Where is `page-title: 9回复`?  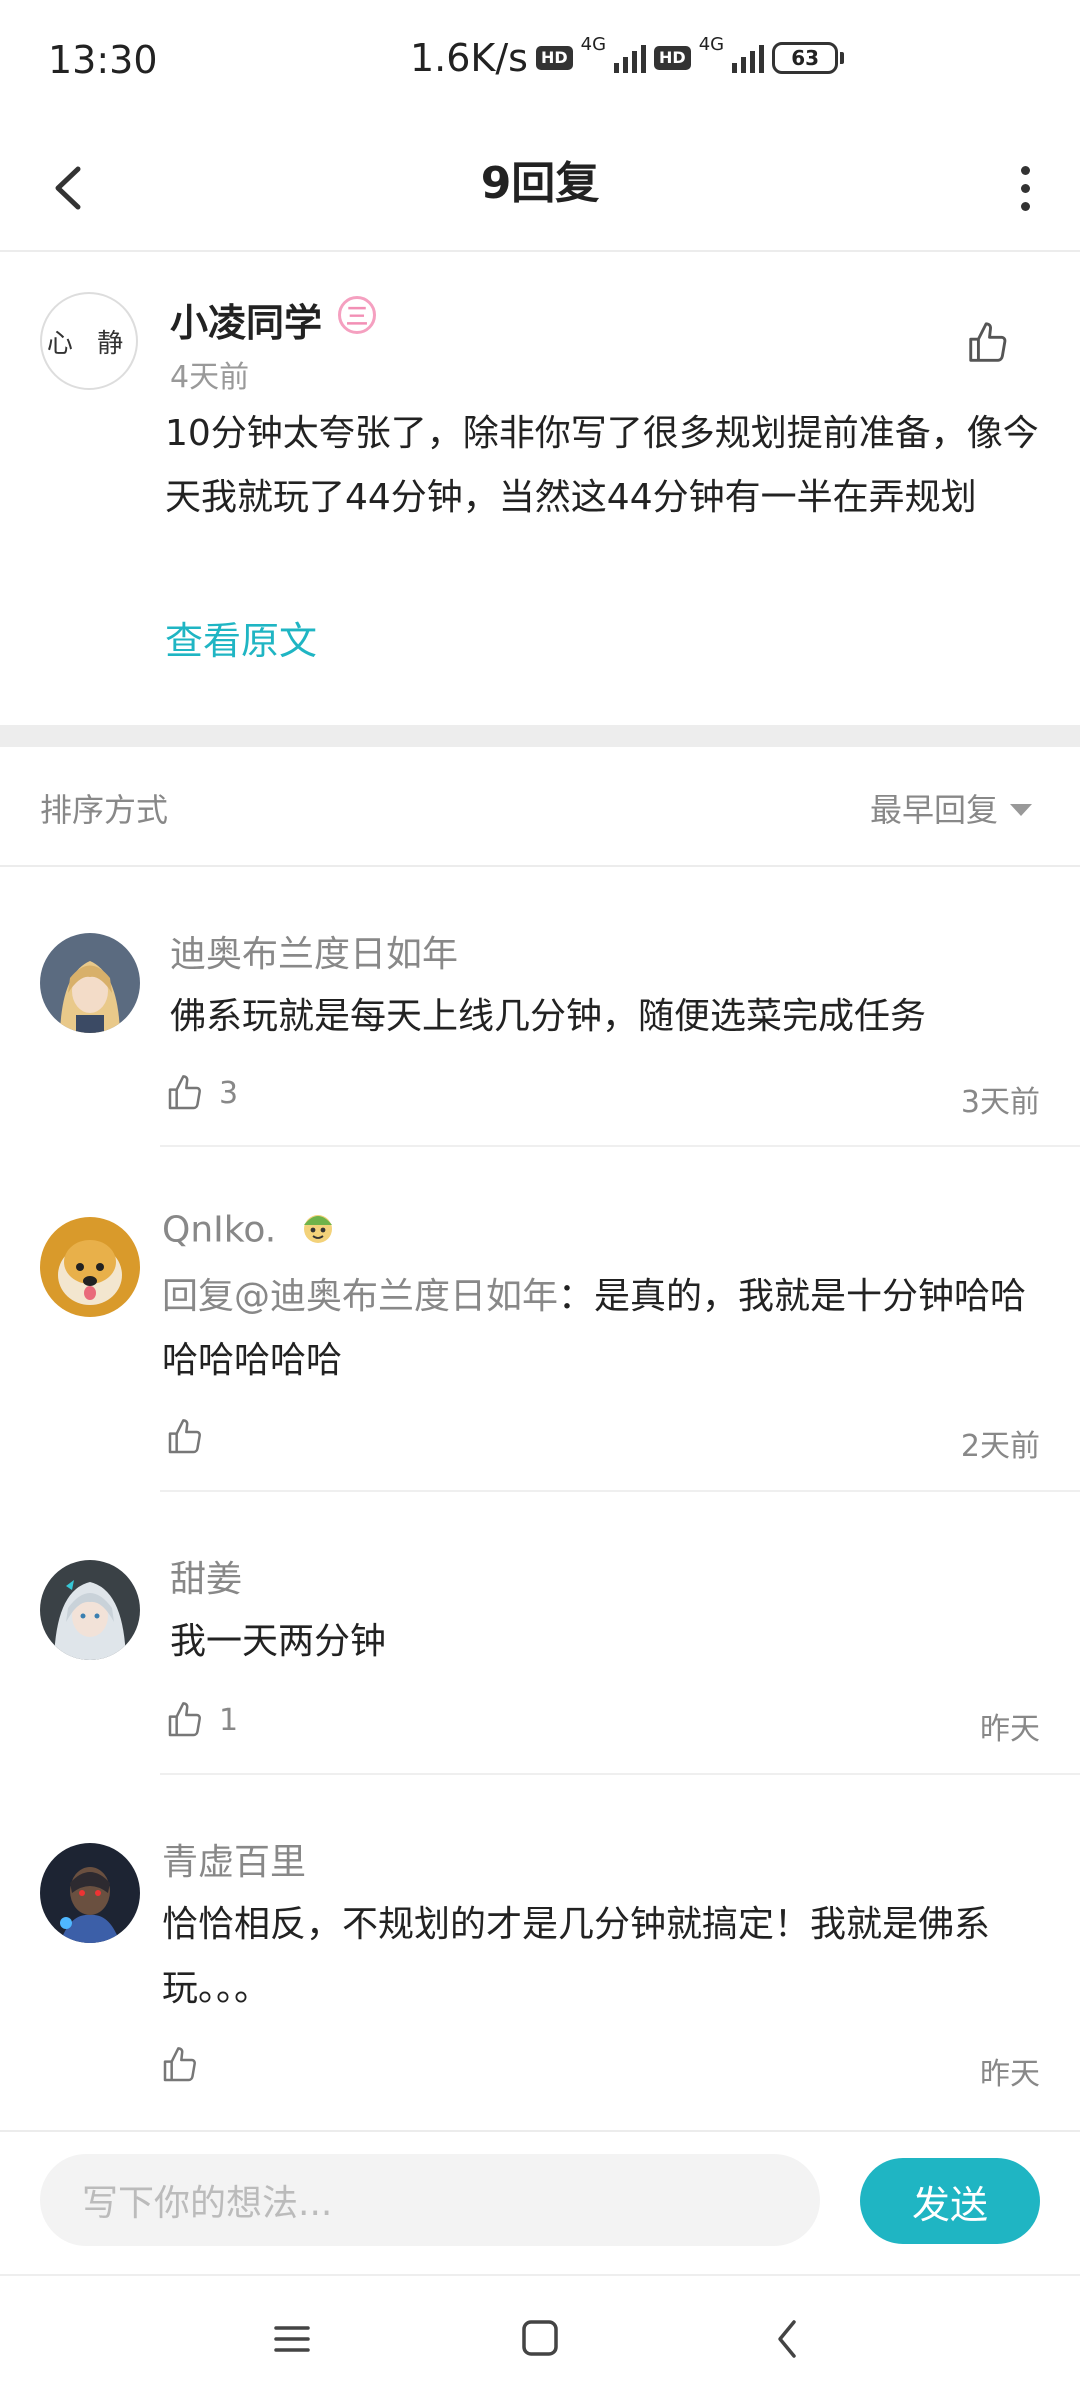
page-title: 9回复 is located at coordinates (540, 183).